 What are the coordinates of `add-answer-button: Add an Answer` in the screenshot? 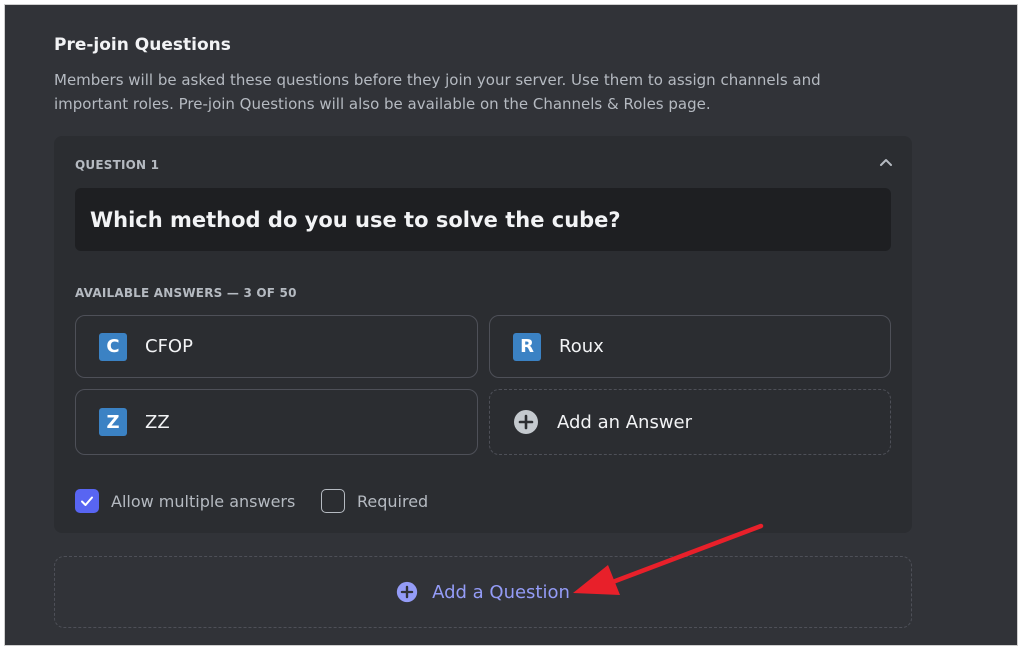 It's located at (690, 422).